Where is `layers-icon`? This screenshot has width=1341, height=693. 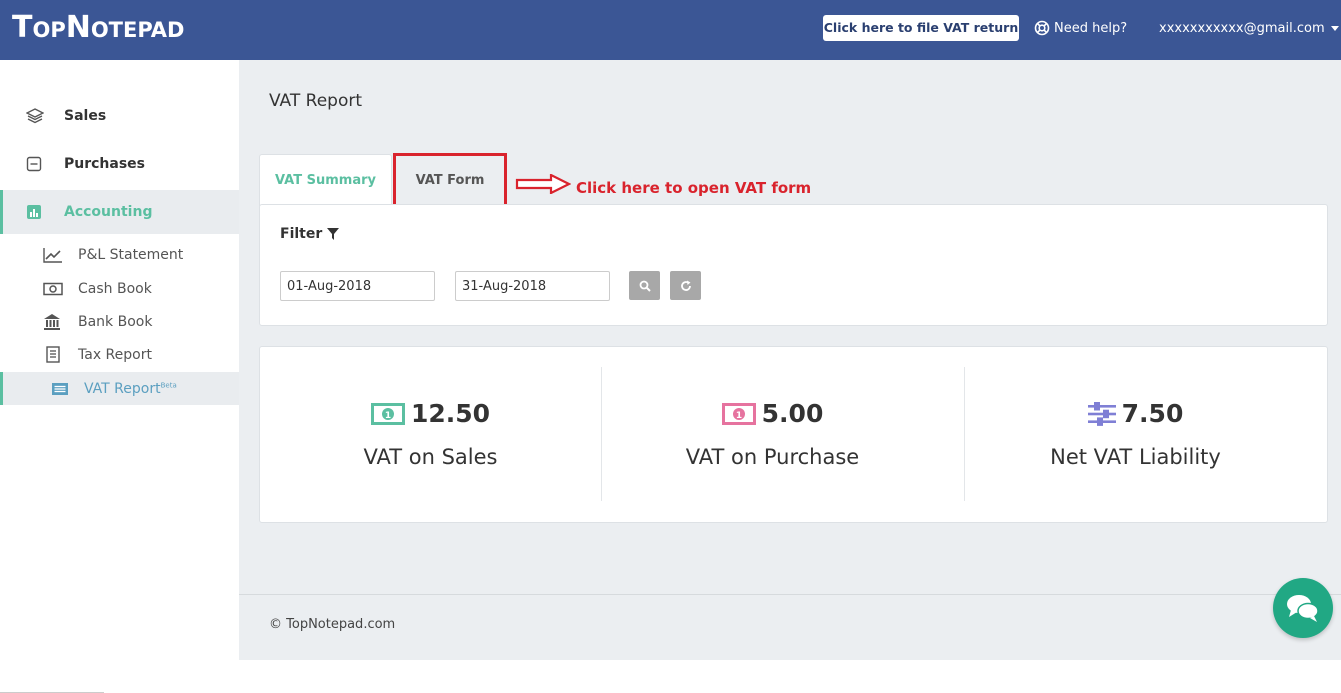 layers-icon is located at coordinates (35, 116).